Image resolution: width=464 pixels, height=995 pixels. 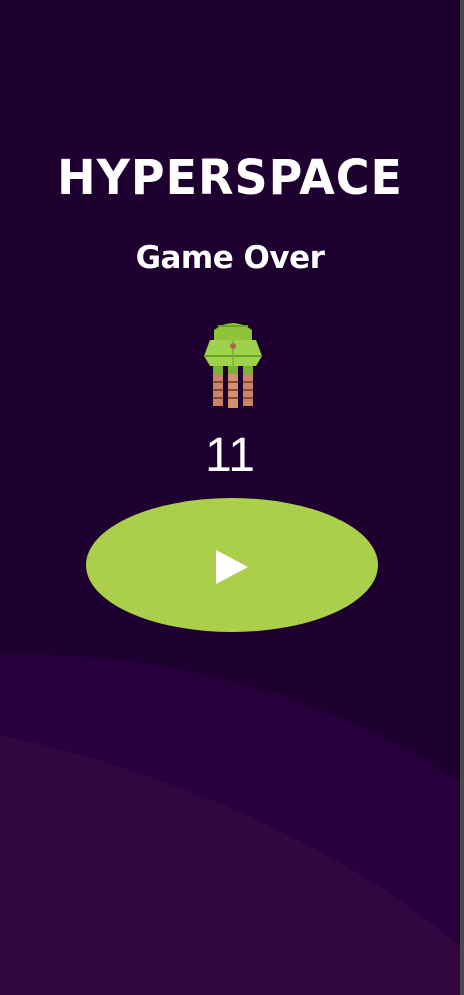 I want to click on score-value: 11, so click(x=230, y=455).